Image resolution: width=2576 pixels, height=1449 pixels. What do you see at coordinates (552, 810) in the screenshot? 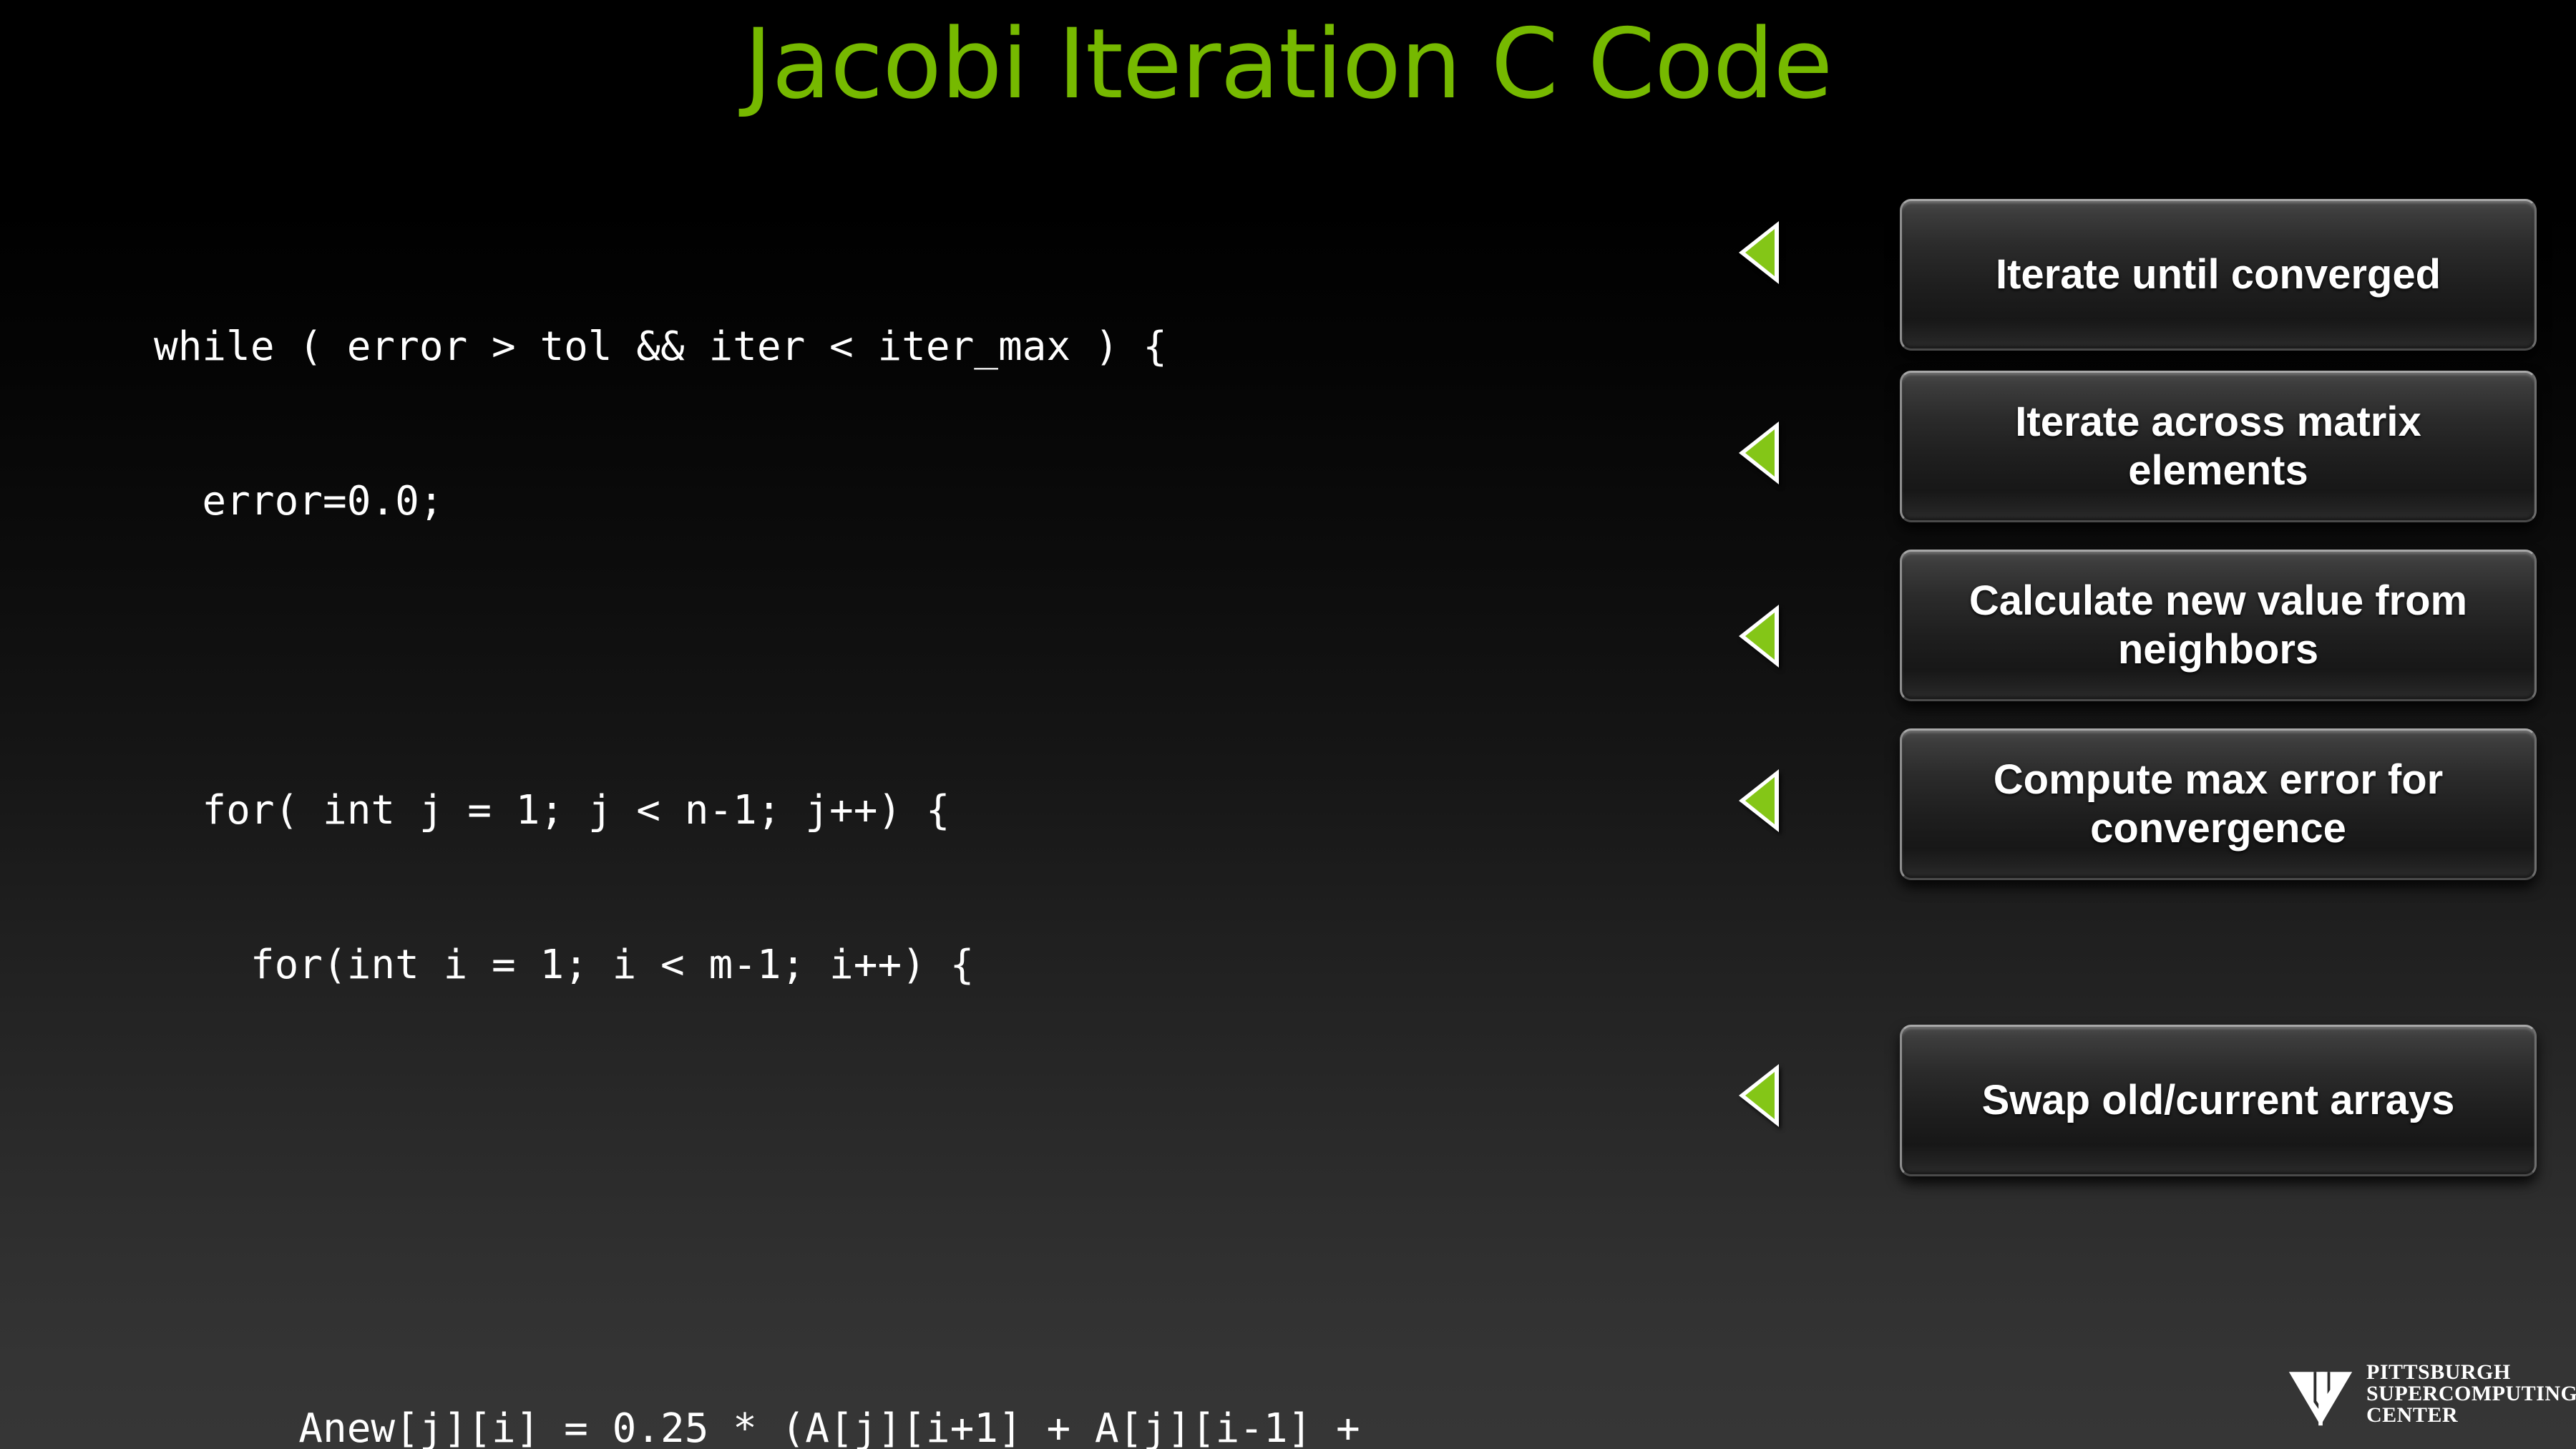
I see `code-line: for( int j = 1; j < n-1; j++) {` at bounding box center [552, 810].